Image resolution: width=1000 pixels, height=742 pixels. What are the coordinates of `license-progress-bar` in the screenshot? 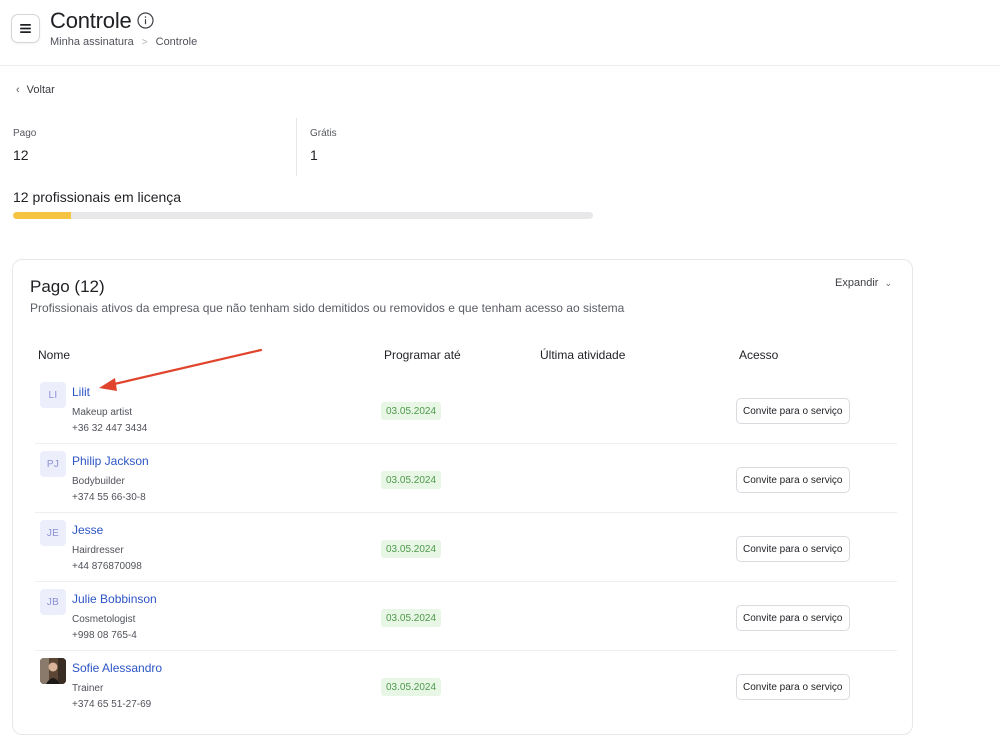 It's located at (303, 215).